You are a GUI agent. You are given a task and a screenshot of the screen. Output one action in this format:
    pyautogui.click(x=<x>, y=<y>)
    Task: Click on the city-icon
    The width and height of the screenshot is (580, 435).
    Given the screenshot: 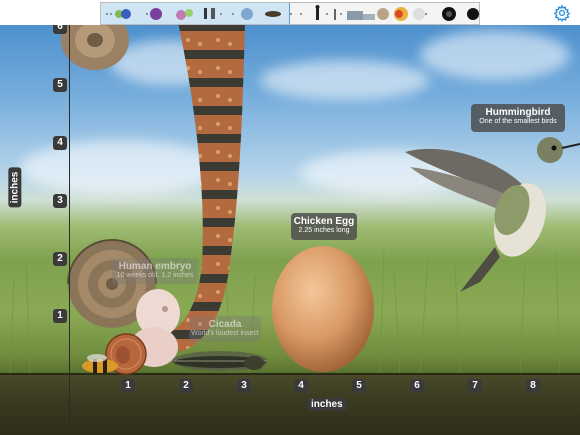 What is the action you would take?
    pyautogui.click(x=361, y=15)
    